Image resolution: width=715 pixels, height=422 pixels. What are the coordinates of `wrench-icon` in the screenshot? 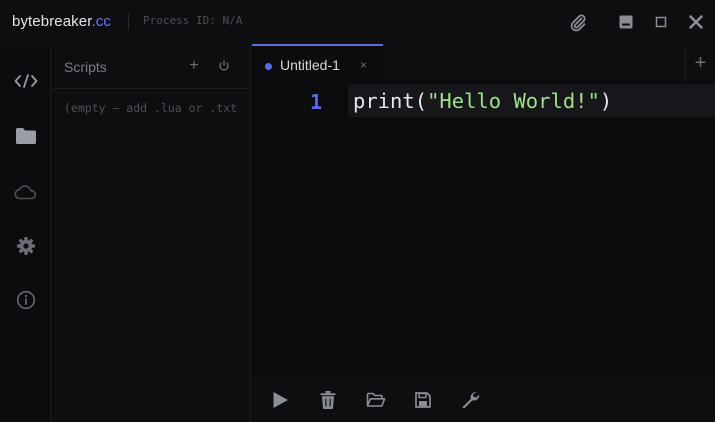 It's located at (471, 400).